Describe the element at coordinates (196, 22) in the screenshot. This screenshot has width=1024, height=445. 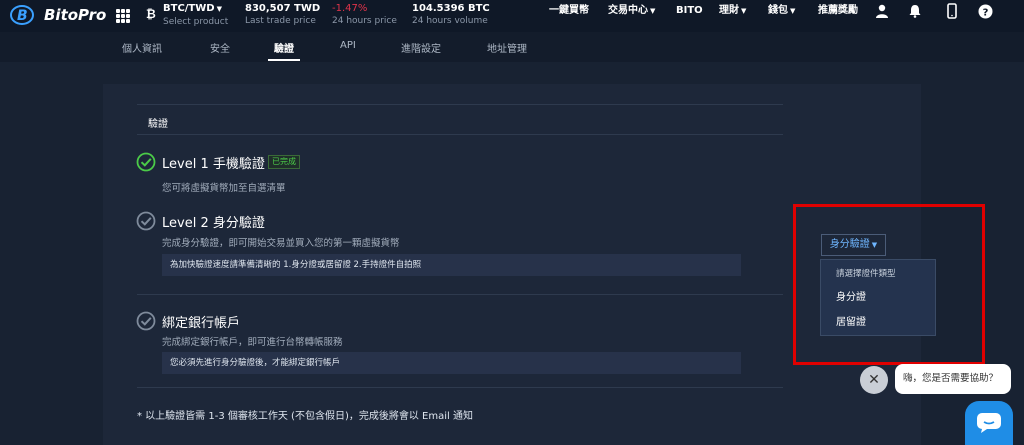
I see `pair-label: Select product` at that location.